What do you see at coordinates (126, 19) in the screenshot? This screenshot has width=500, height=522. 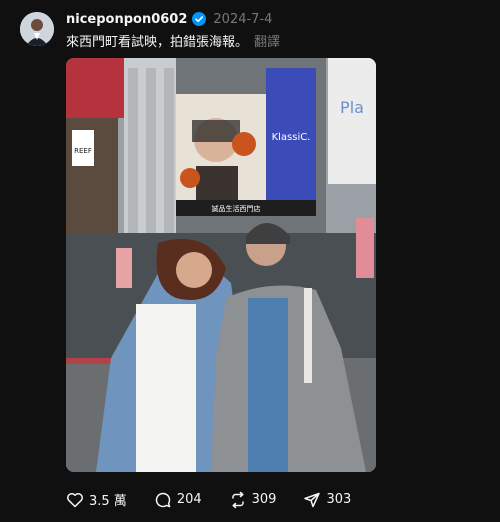 I see `username: niceponpon0602` at bounding box center [126, 19].